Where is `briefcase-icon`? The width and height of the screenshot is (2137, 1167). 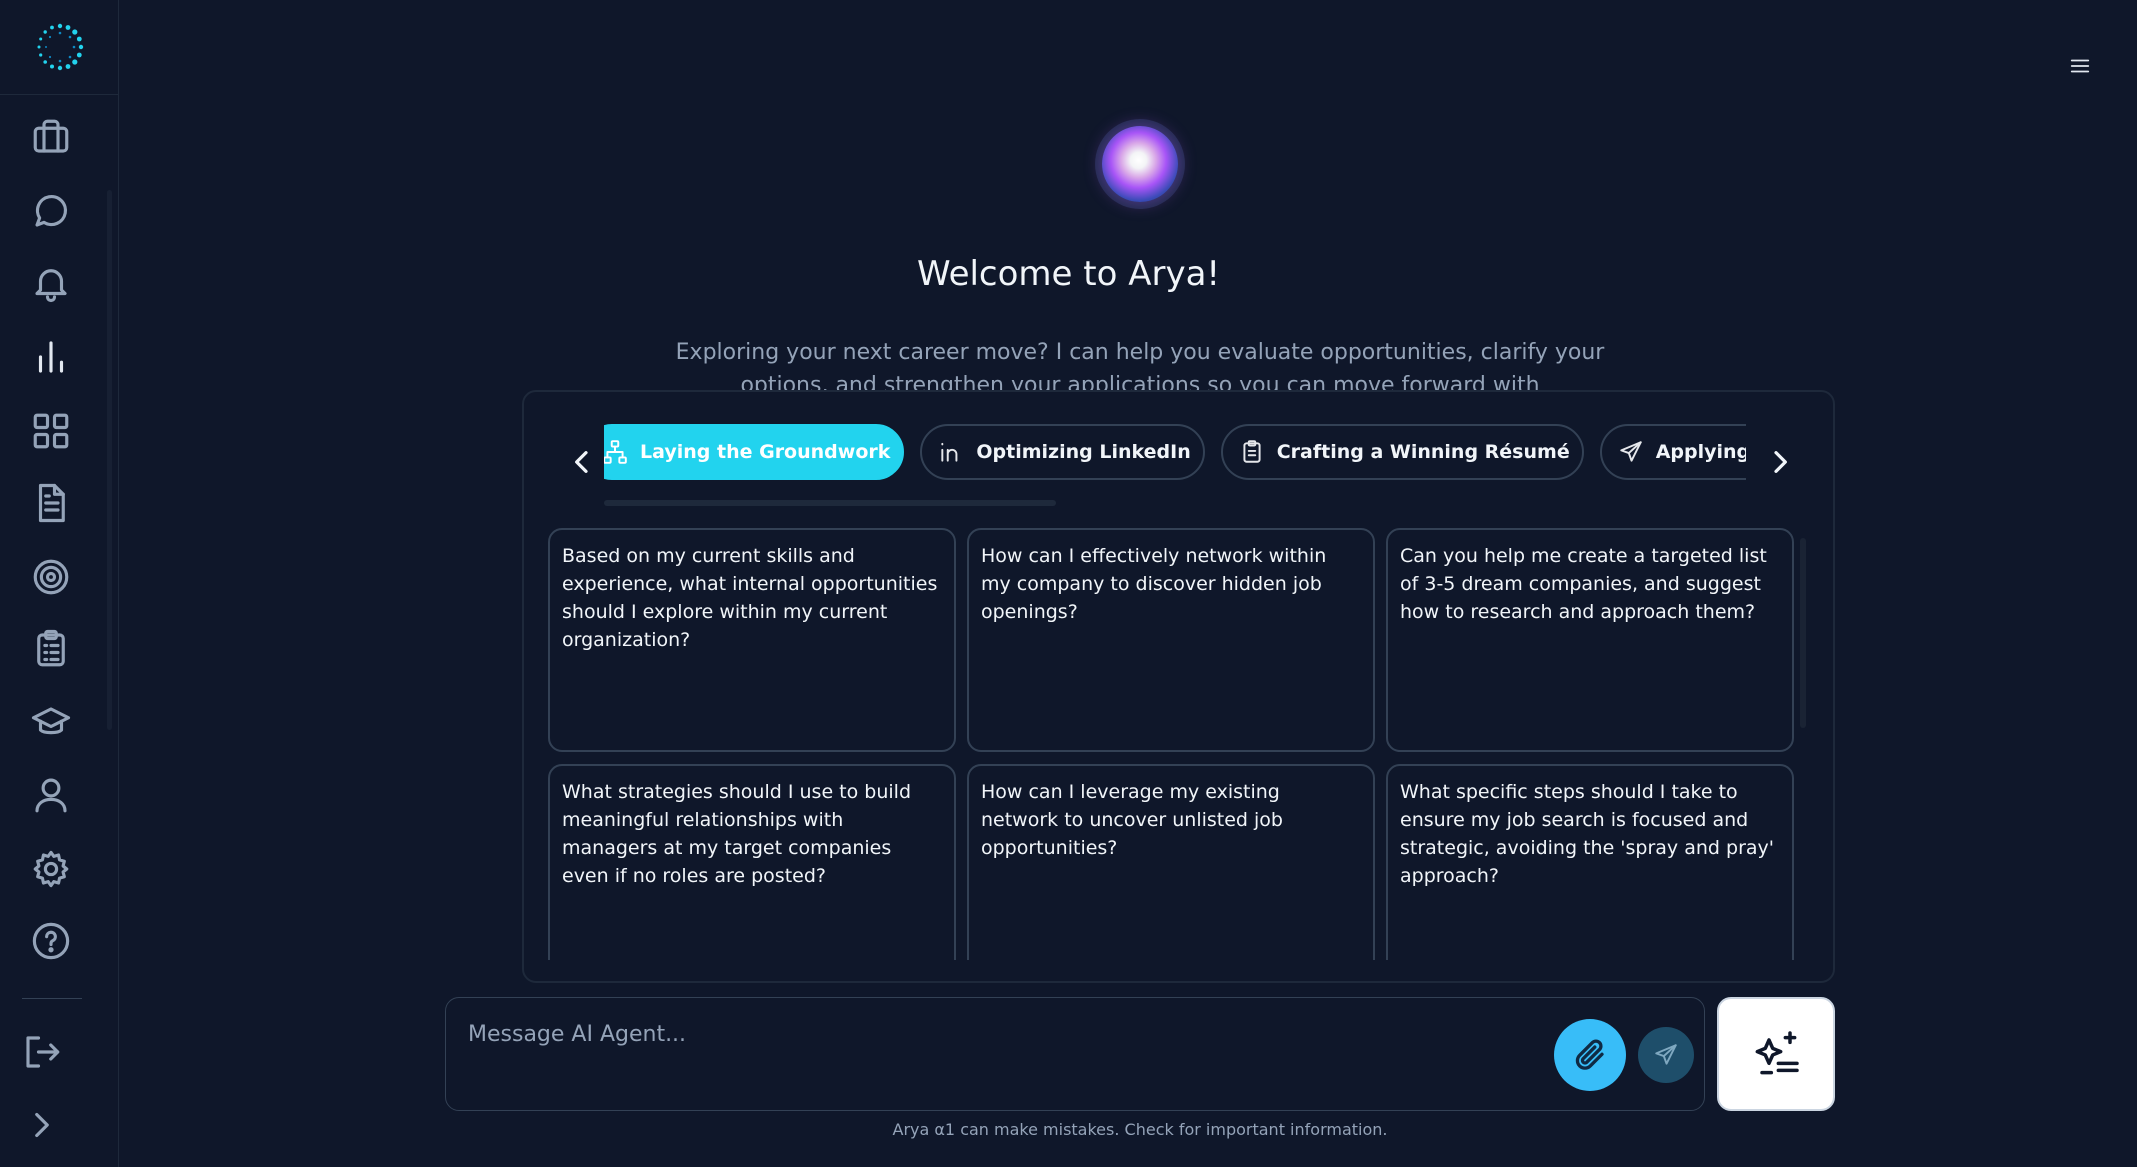 briefcase-icon is located at coordinates (51, 136).